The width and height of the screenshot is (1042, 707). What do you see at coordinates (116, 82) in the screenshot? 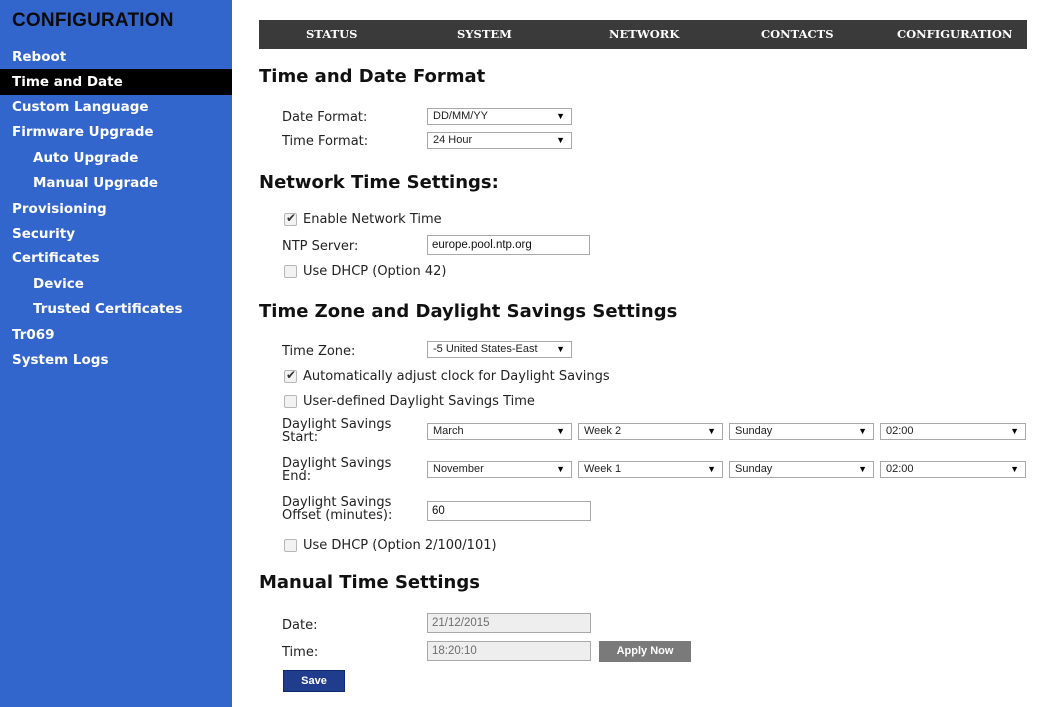
I see `sidebar-item-time-and-date: Time and Date` at bounding box center [116, 82].